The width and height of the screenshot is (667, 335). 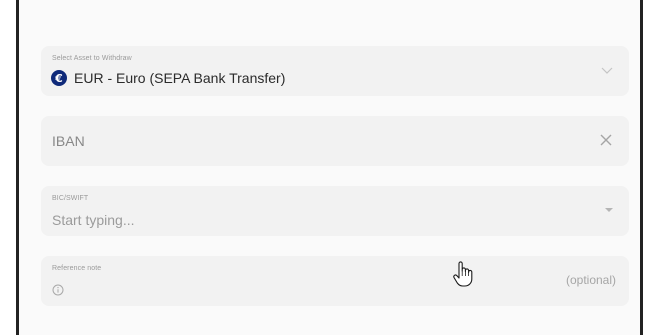 What do you see at coordinates (590, 280) in the screenshot?
I see `optional-hint: (optional)` at bounding box center [590, 280].